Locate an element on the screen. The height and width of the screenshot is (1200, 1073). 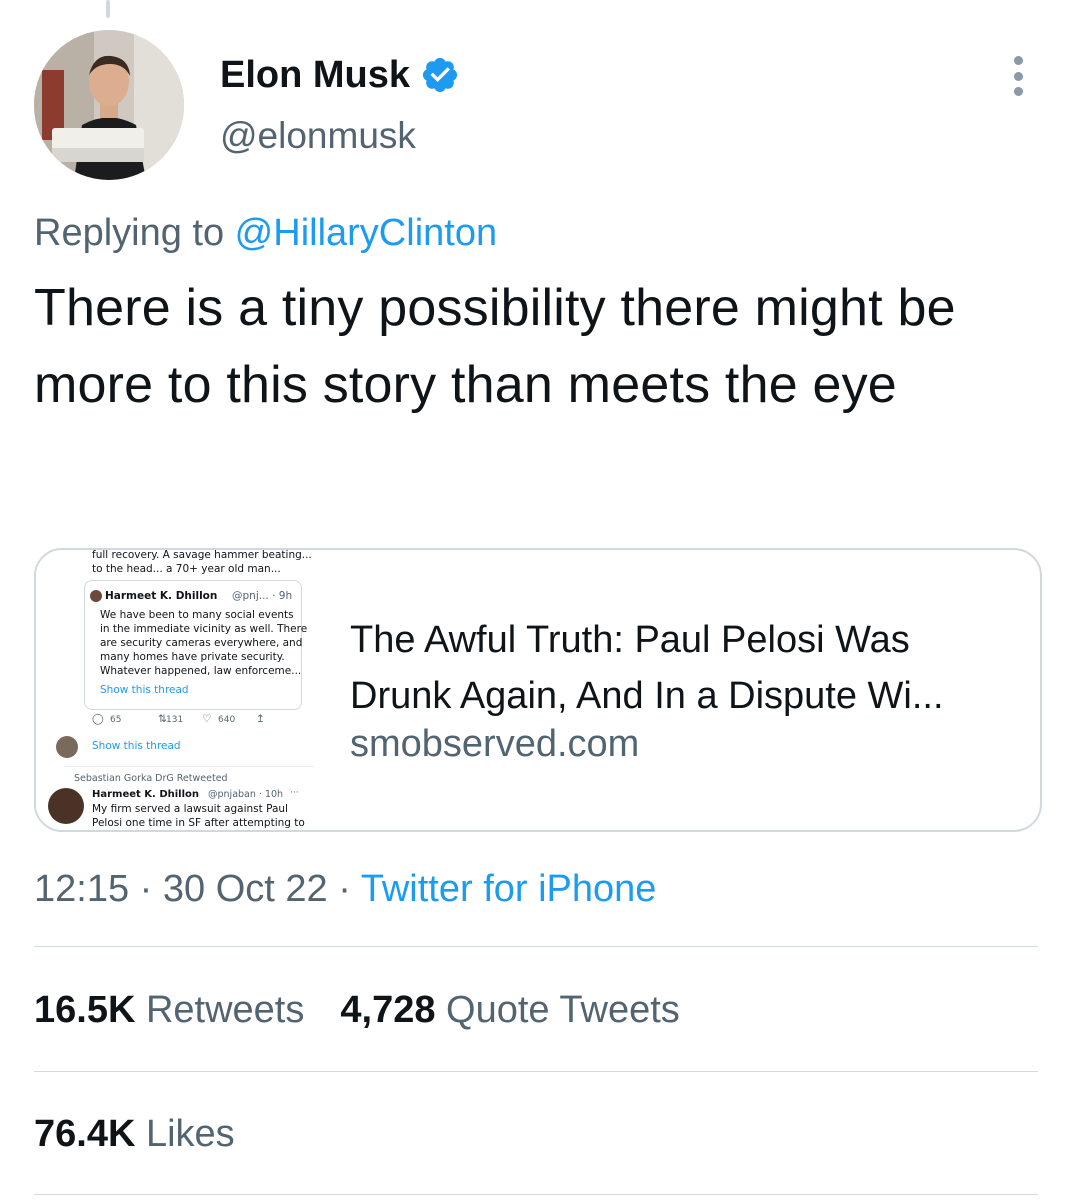
thumb-quote-avatar is located at coordinates (96, 596).